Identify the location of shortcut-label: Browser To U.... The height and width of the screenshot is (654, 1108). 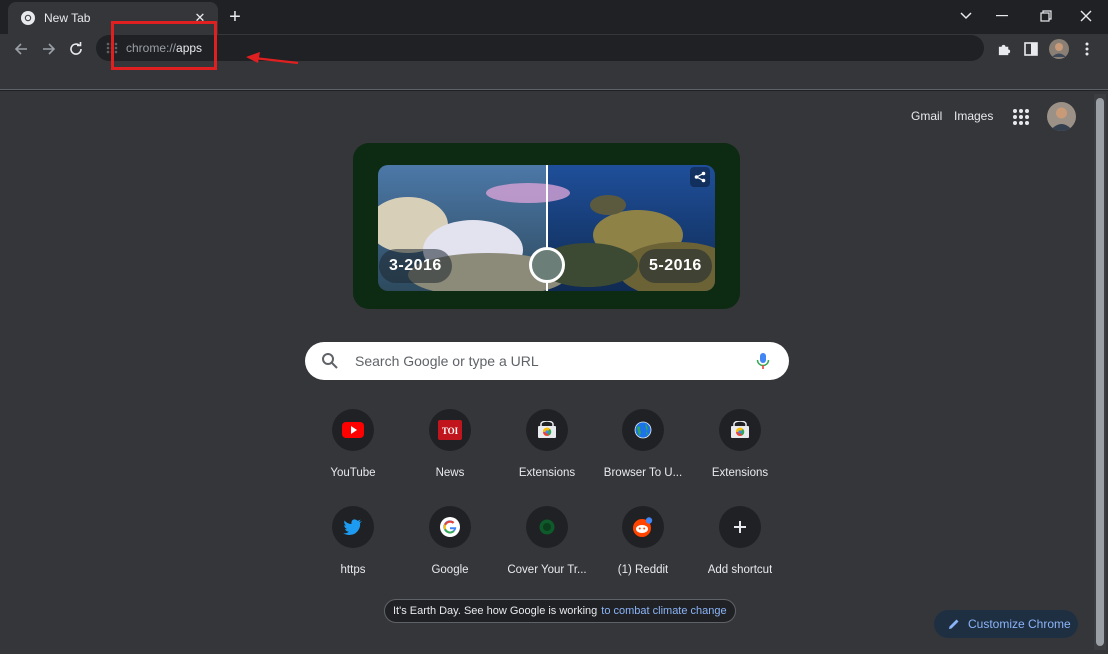
(643, 473).